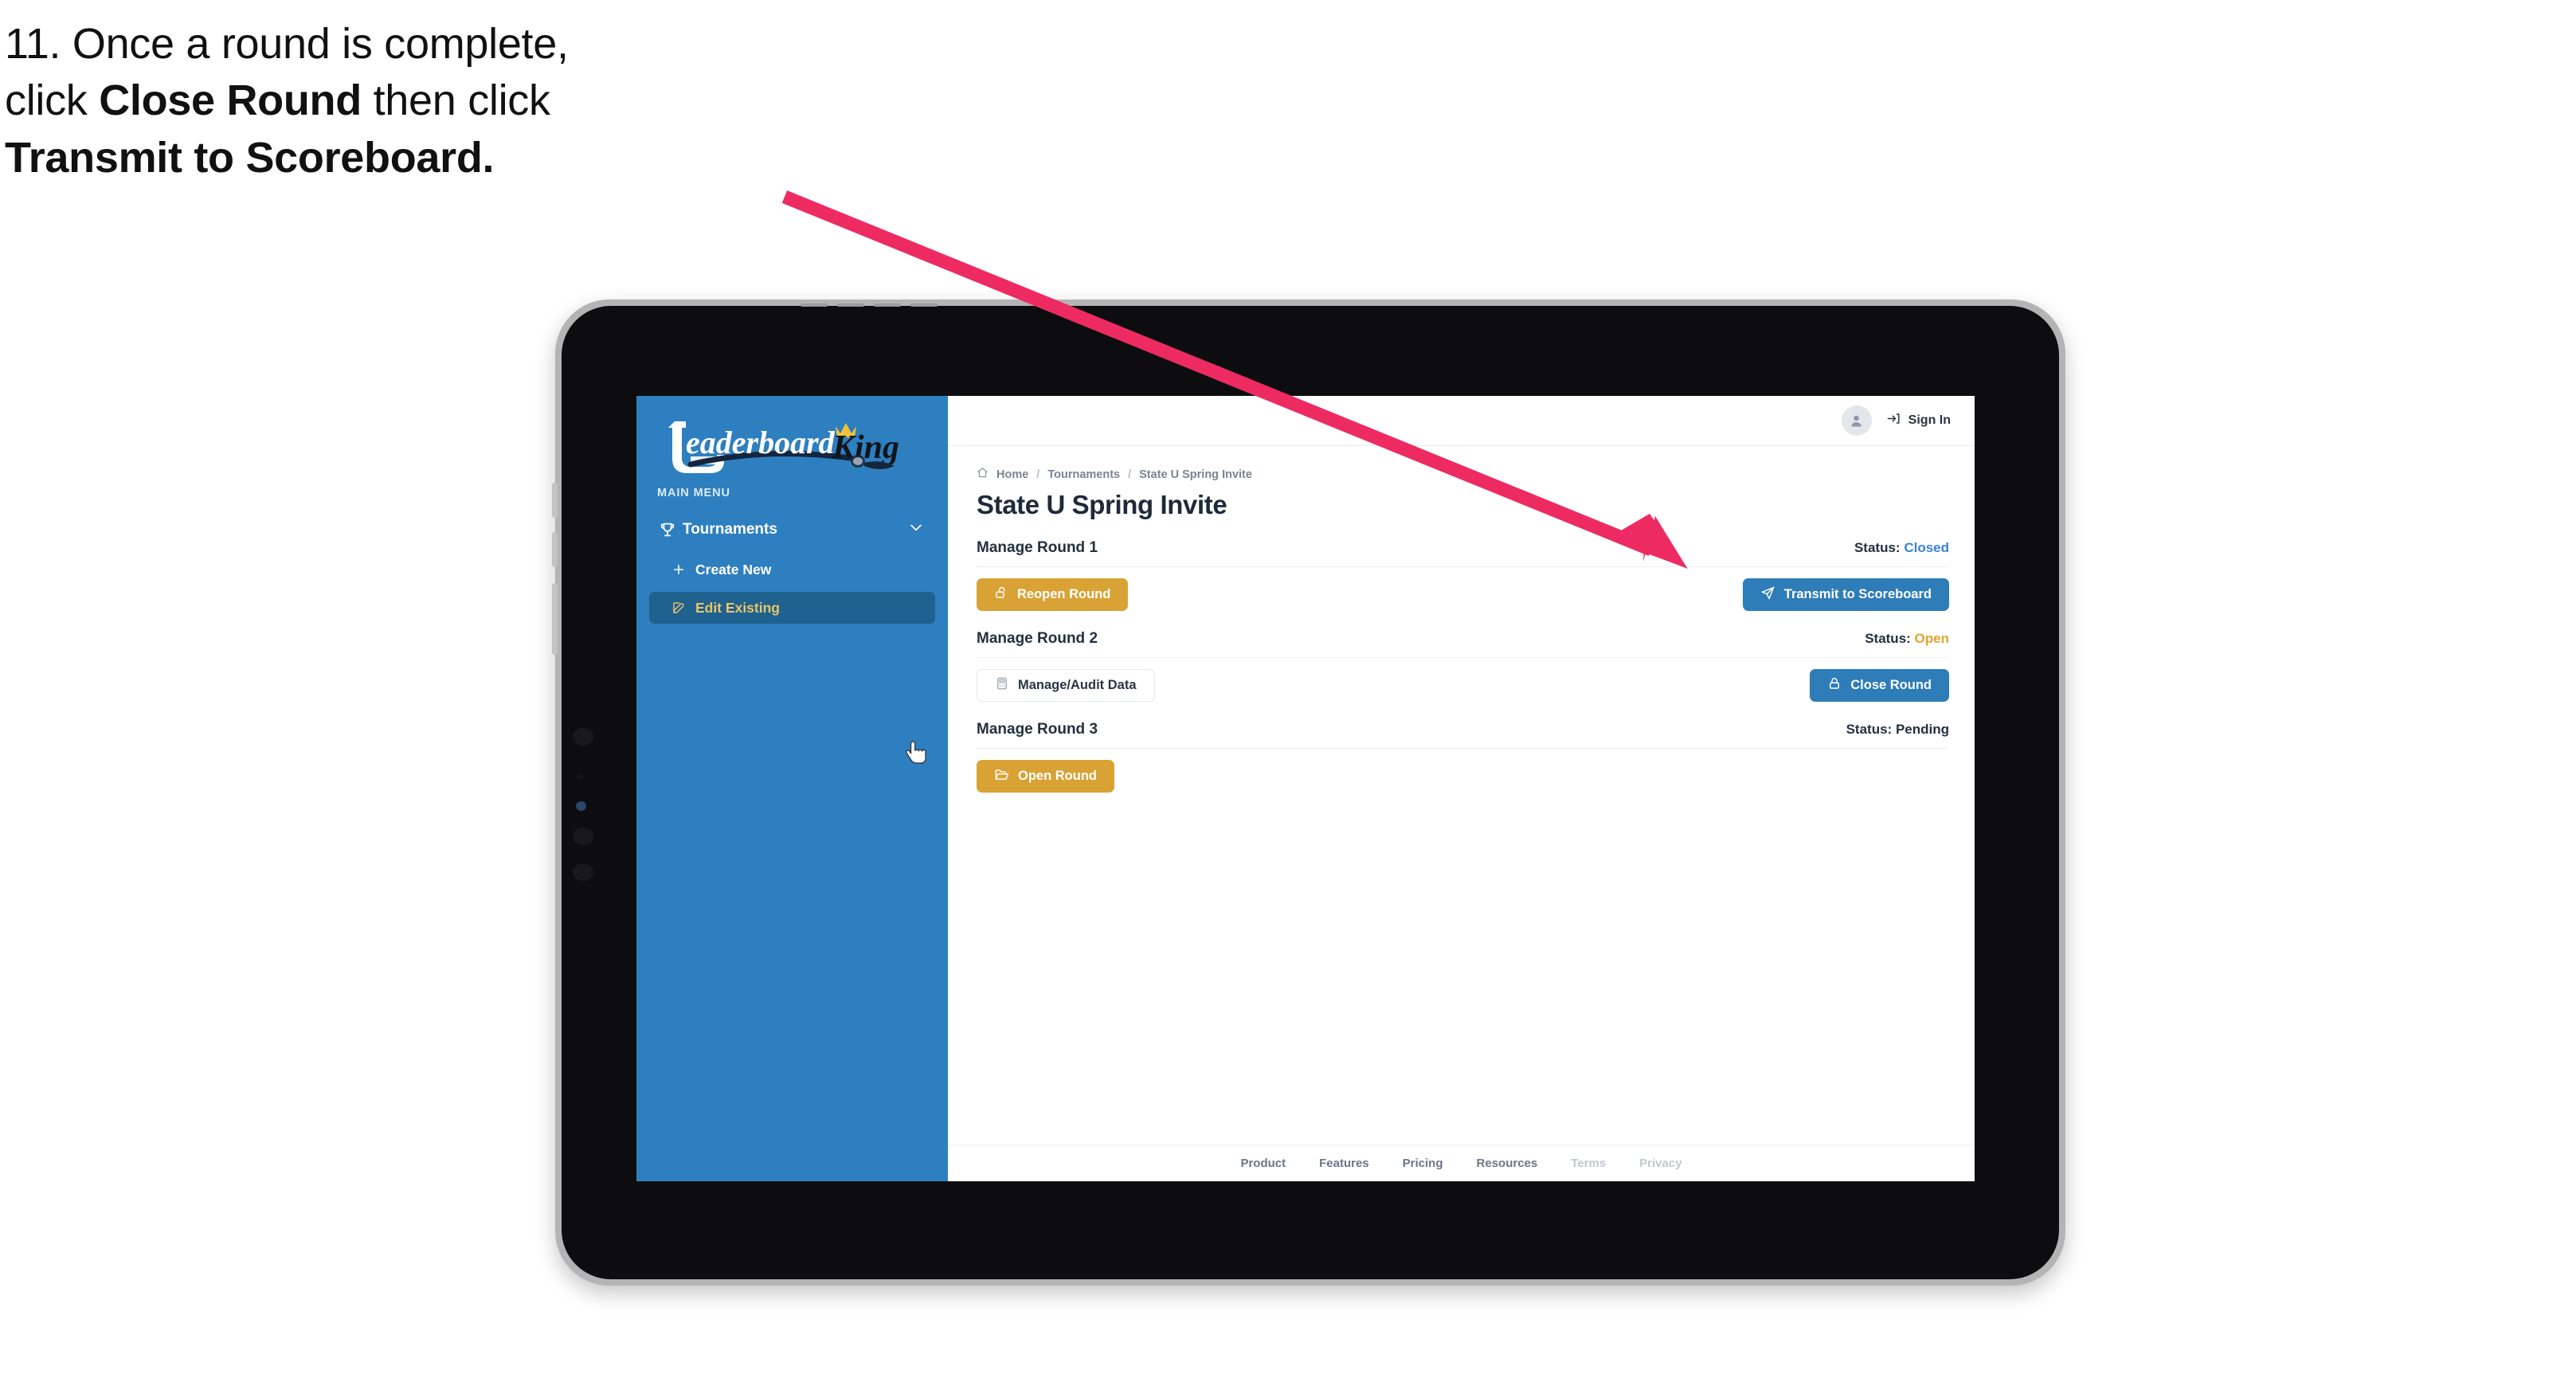 The width and height of the screenshot is (2576, 1386). What do you see at coordinates (250, 157) in the screenshot?
I see `caption-line-3-bold: Transmit to Scoreboard.` at bounding box center [250, 157].